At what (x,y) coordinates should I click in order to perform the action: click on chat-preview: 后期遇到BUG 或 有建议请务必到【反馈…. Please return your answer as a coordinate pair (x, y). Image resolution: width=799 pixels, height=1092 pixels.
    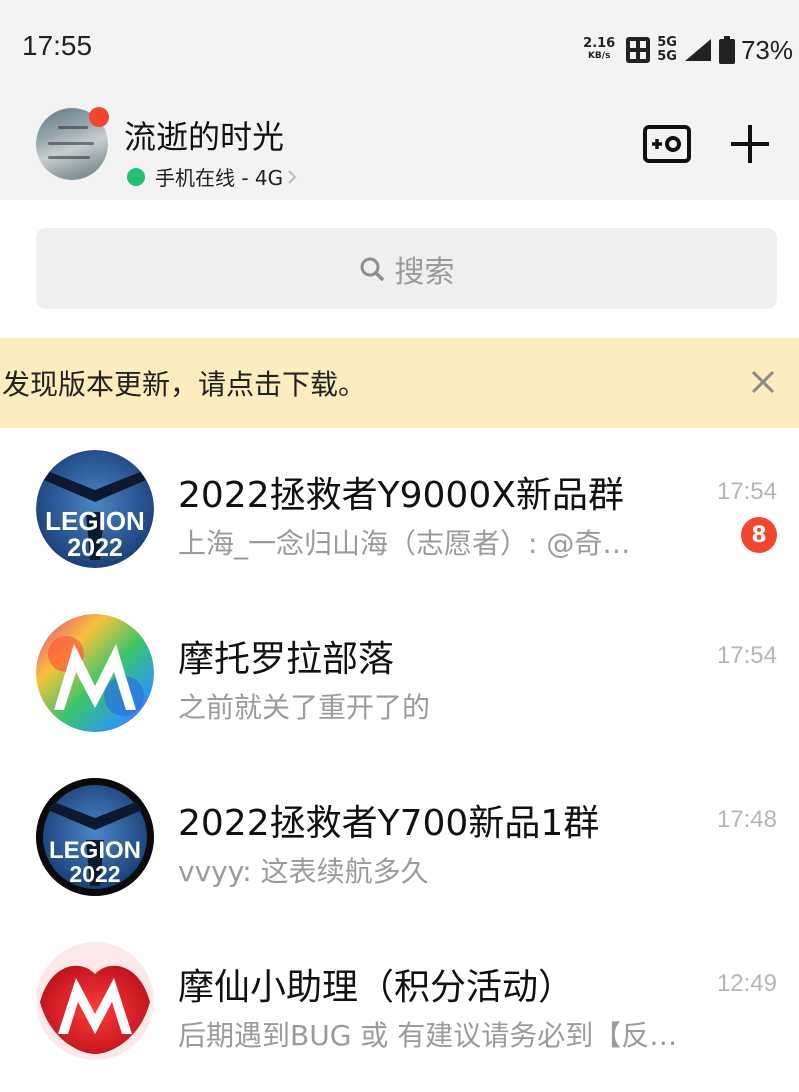
    Looking at the image, I should click on (428, 1035).